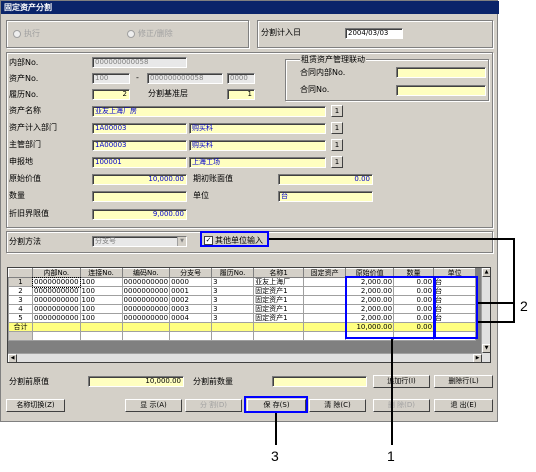  What do you see at coordinates (275, 456) in the screenshot?
I see `callout-3: 3` at bounding box center [275, 456].